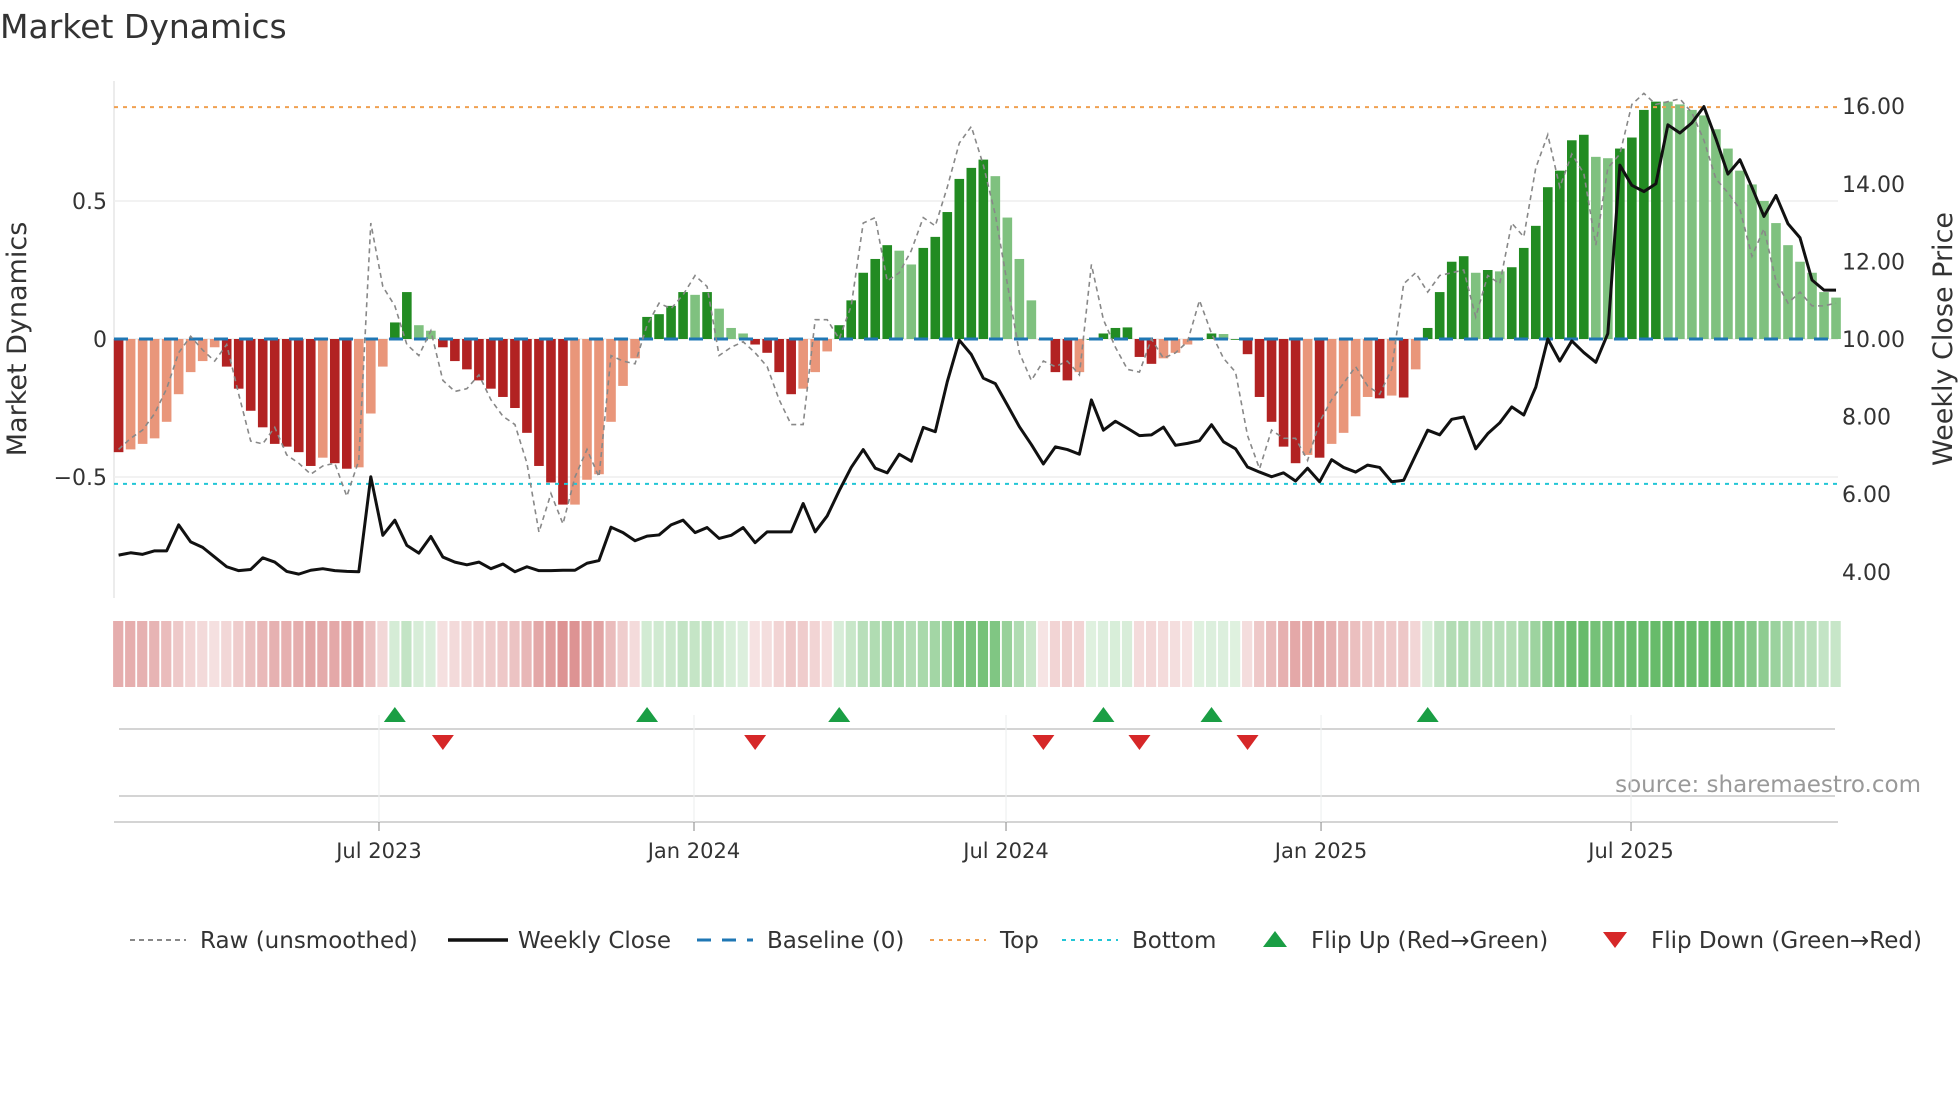  Describe the element at coordinates (984, 941) in the screenshot. I see `legend-item-top: Top` at that location.